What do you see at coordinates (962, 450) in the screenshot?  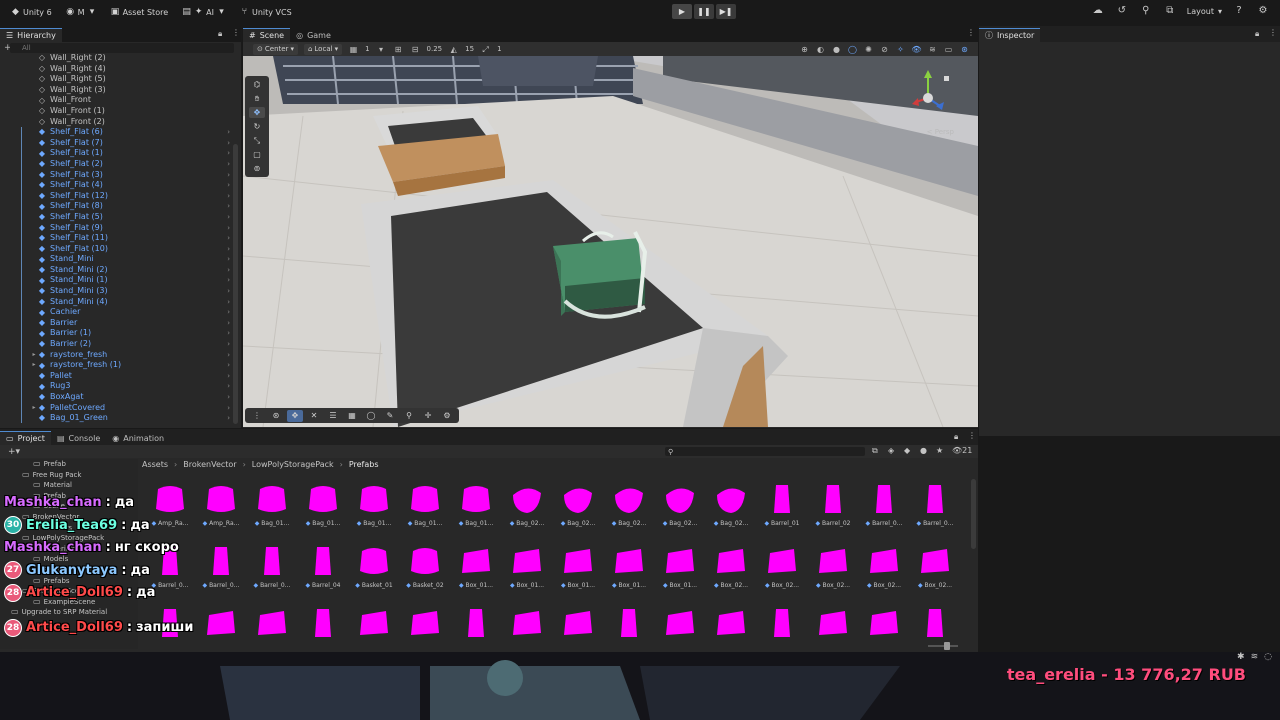 I see `hidden-count: 👁︎21` at bounding box center [962, 450].